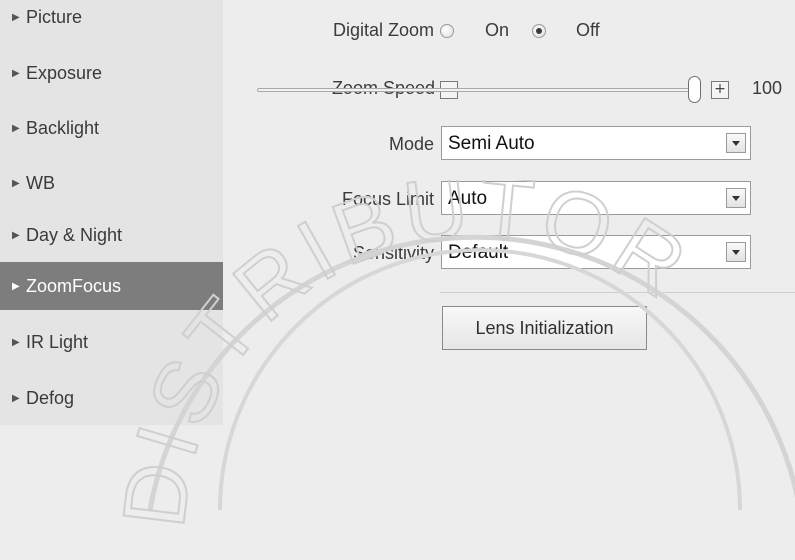  What do you see at coordinates (617, 292) in the screenshot?
I see `form-divider` at bounding box center [617, 292].